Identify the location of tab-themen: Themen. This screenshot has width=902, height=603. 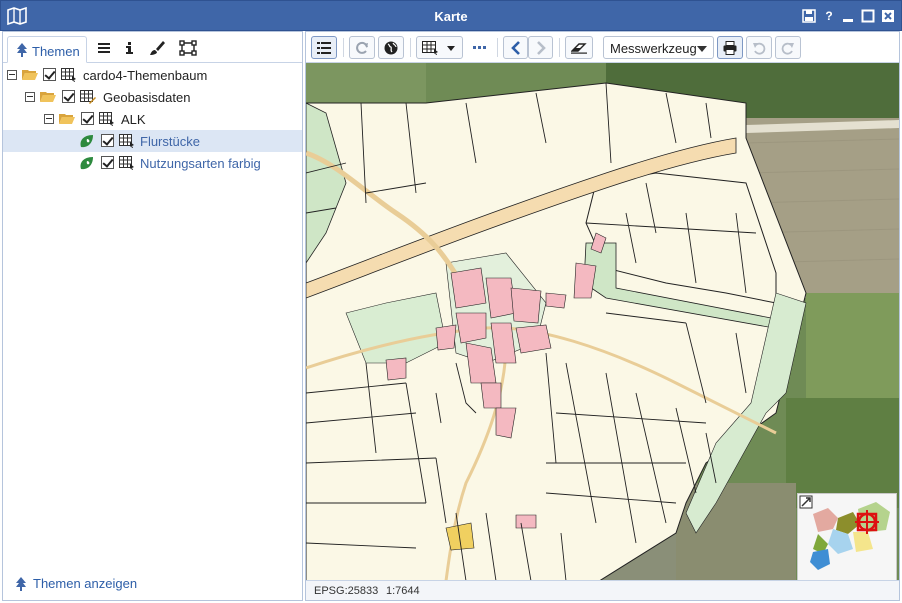
(47, 49).